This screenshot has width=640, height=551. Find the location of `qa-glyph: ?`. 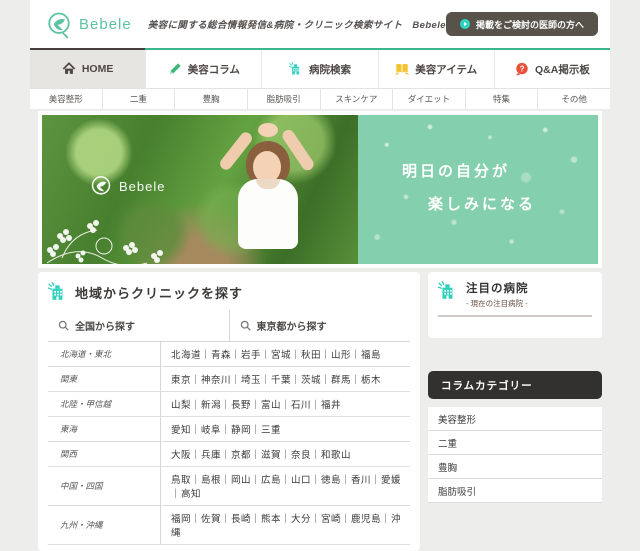

qa-glyph: ? is located at coordinates (522, 68).